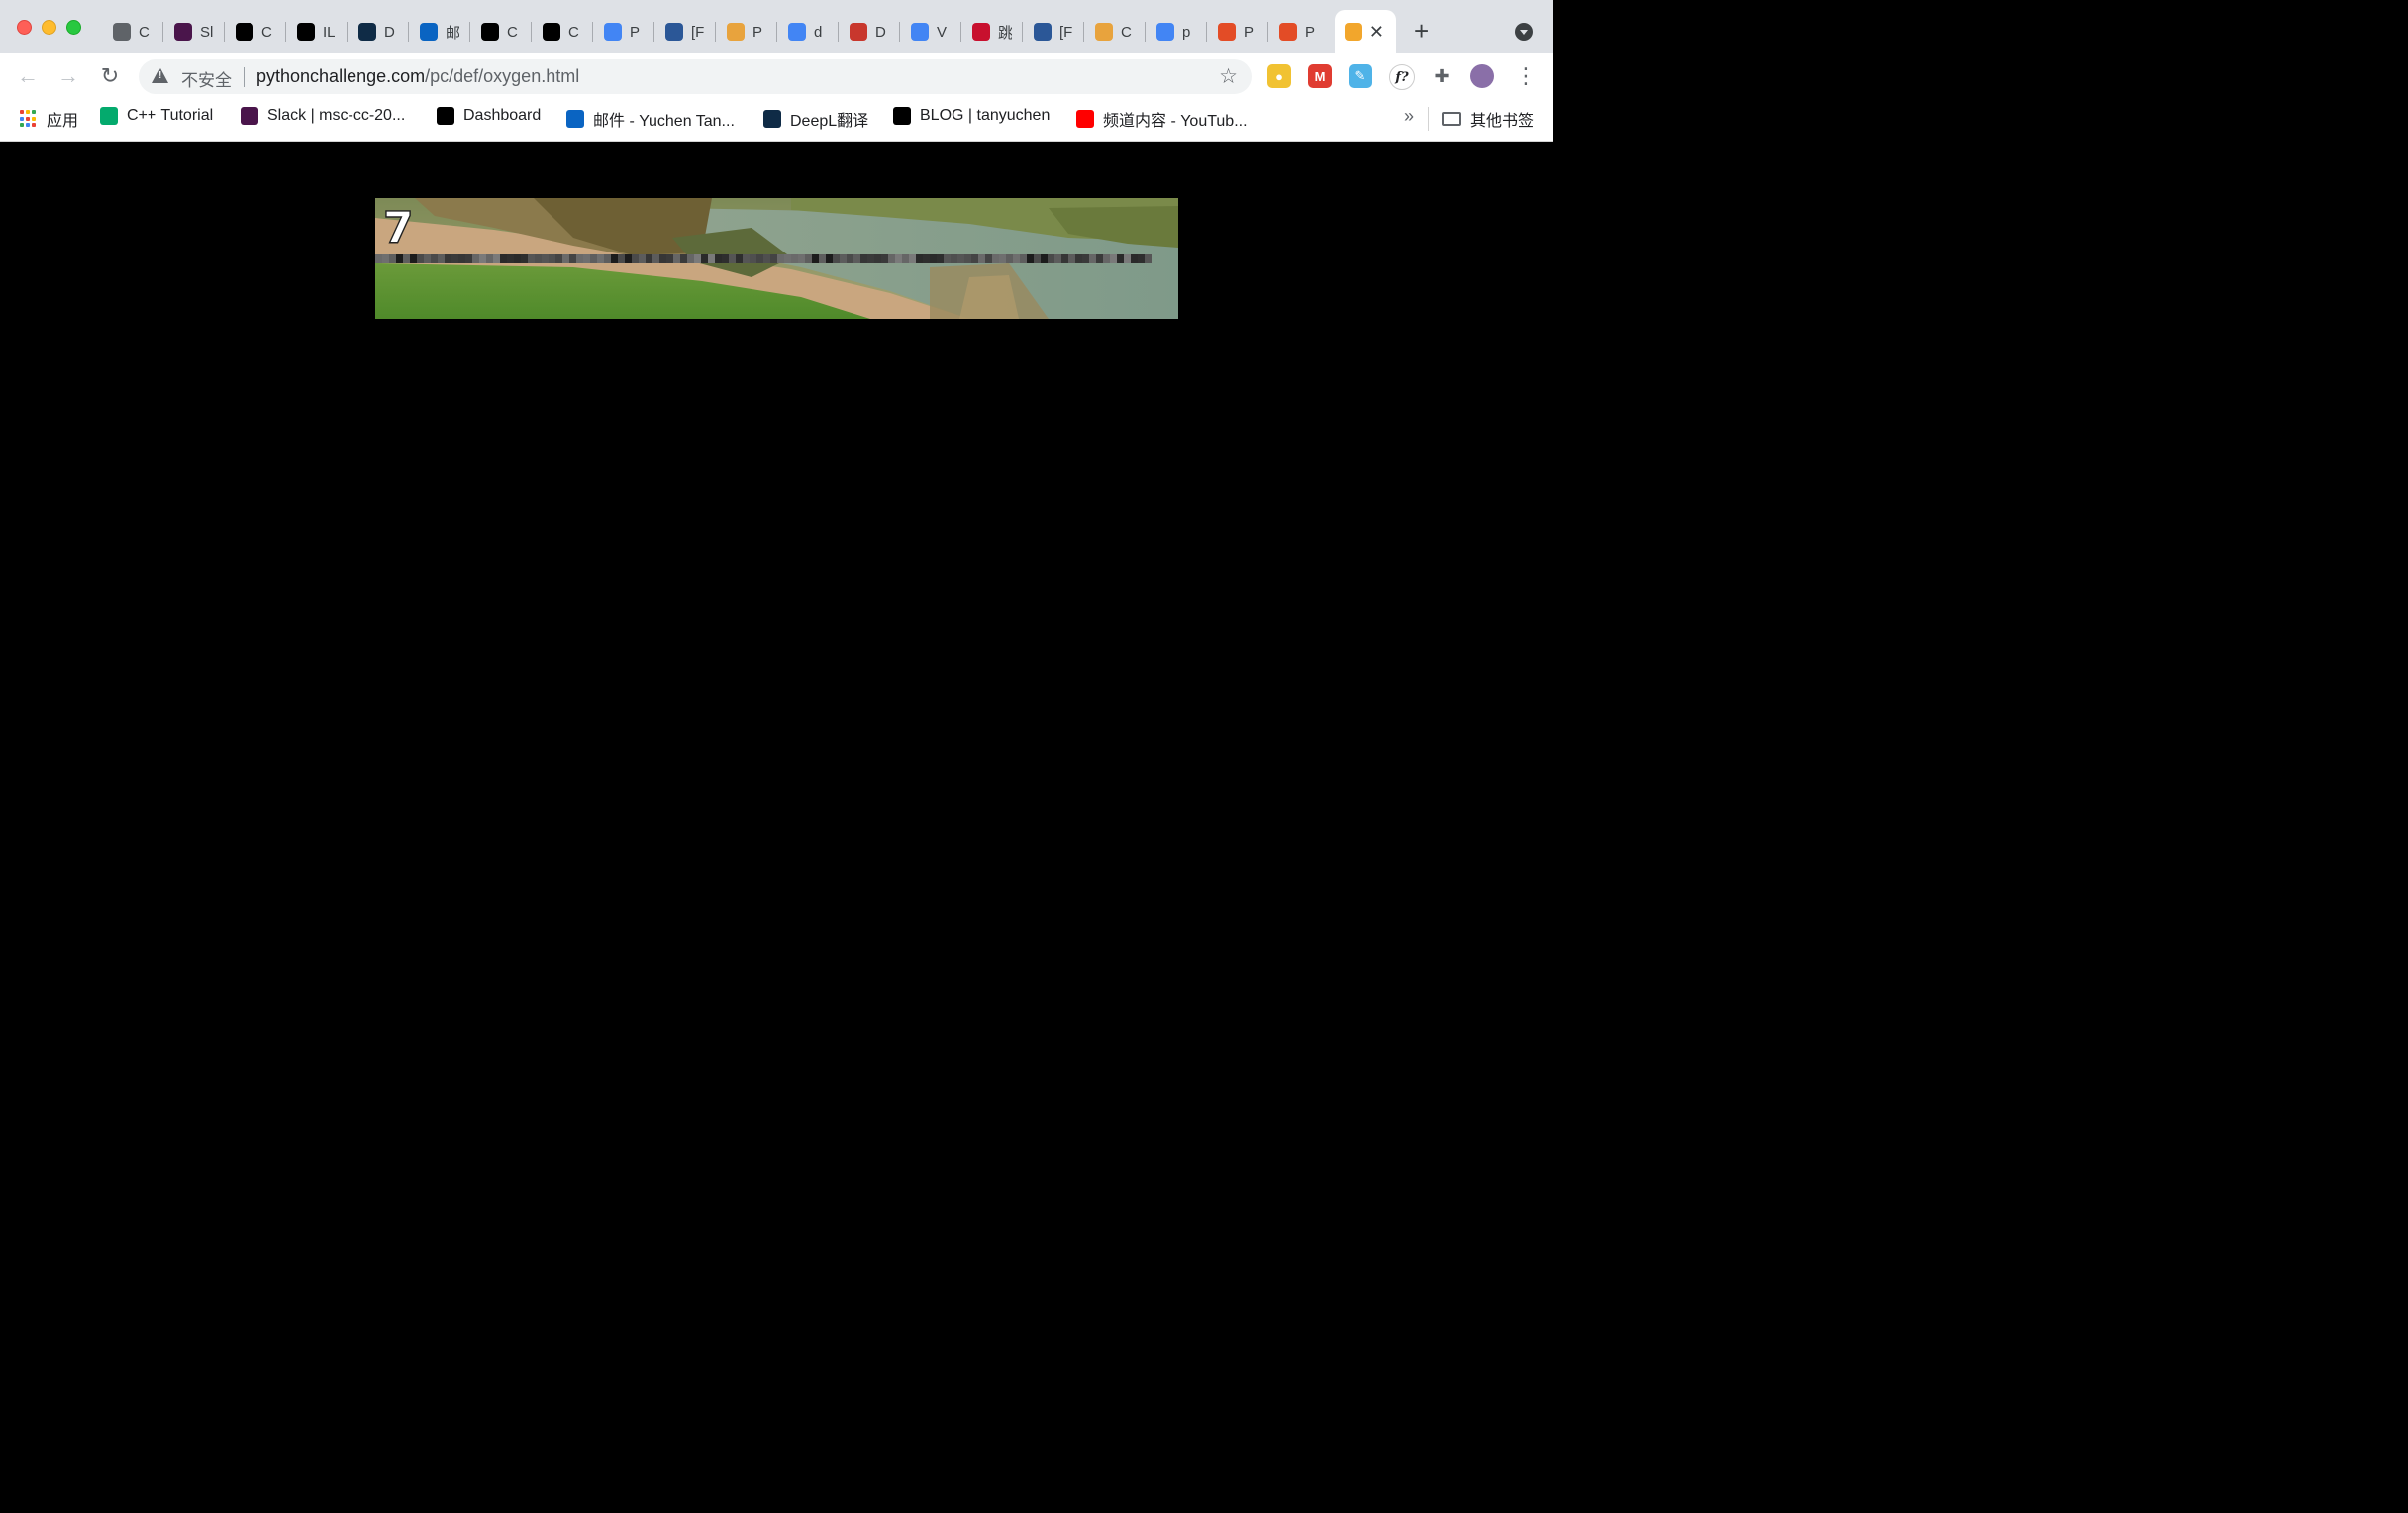  What do you see at coordinates (417, 77) in the screenshot?
I see `url-text: pythonchallenge.com/pc/def/oxygen.html` at bounding box center [417, 77].